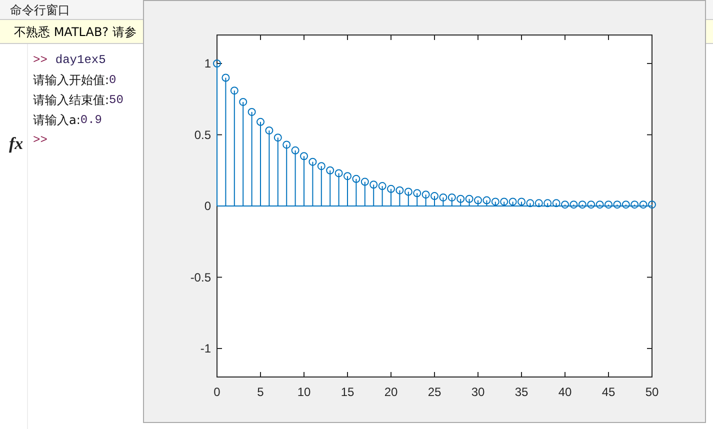  What do you see at coordinates (91, 120) in the screenshot?
I see `input-value: 0.9` at bounding box center [91, 120].